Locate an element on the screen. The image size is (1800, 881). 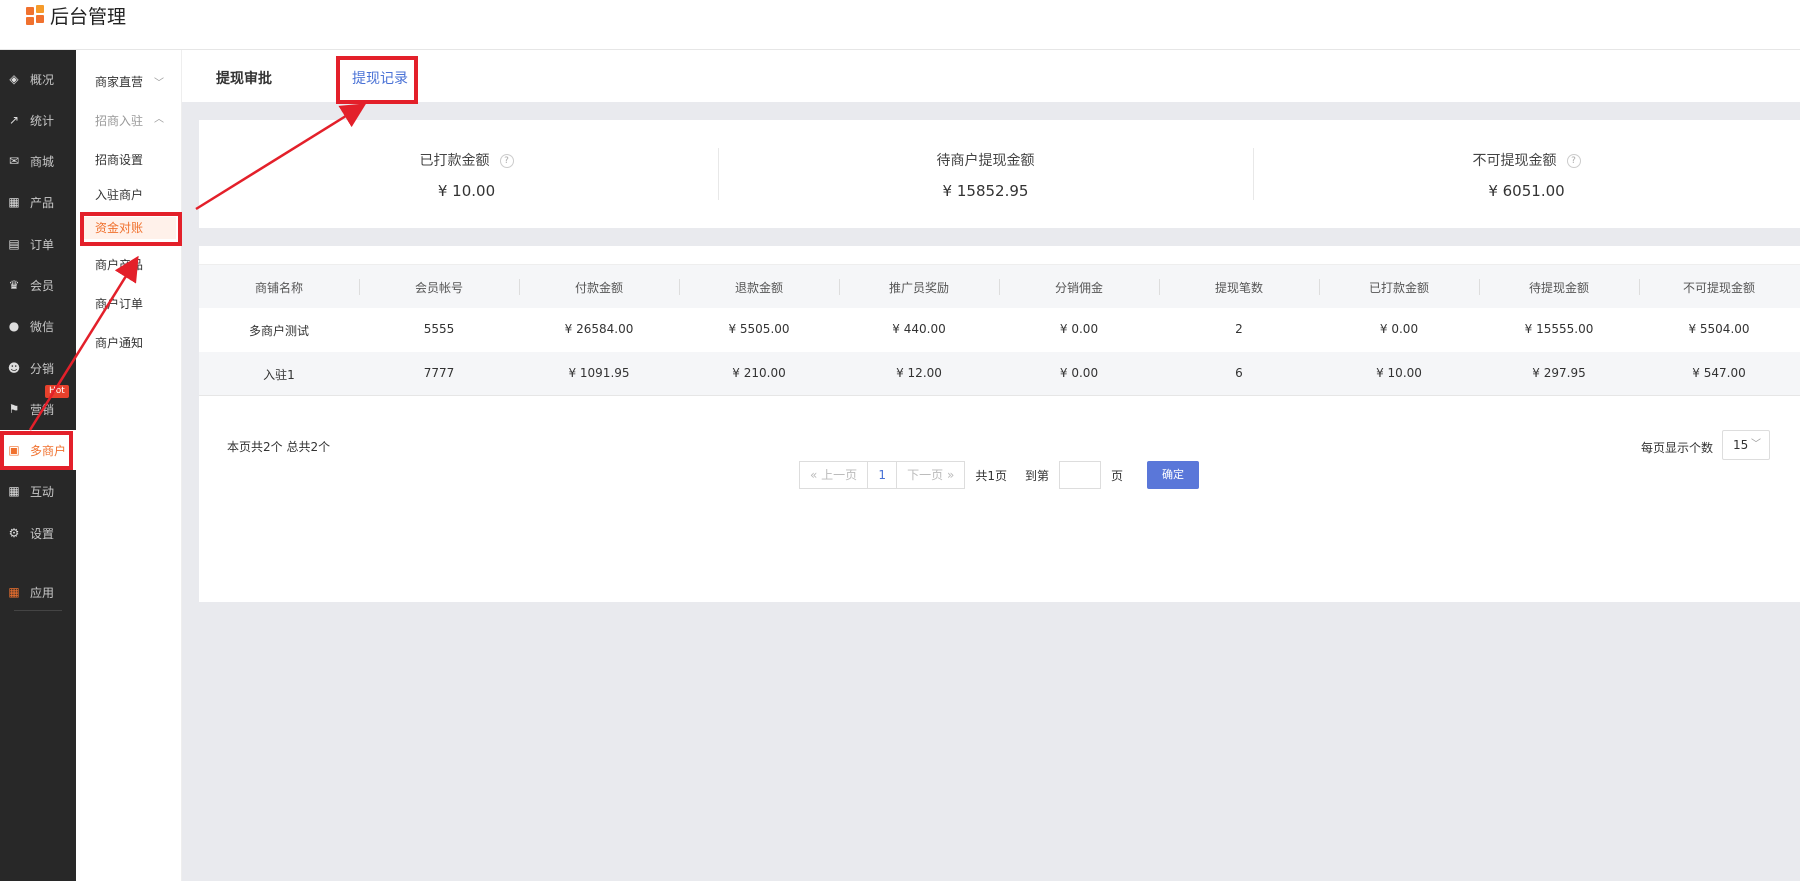
nav-orders: ▤ 订单 is located at coordinates (38, 244).